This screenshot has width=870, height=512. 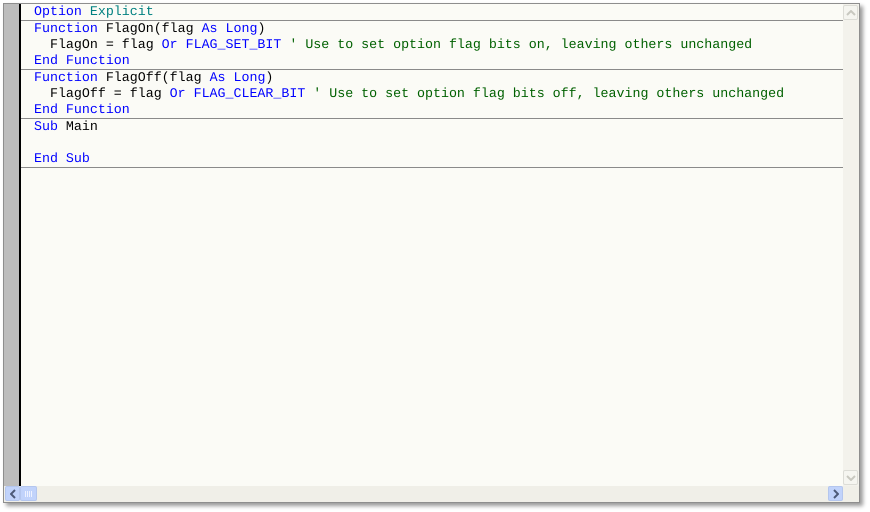 I want to click on grip-icon, so click(x=28, y=493).